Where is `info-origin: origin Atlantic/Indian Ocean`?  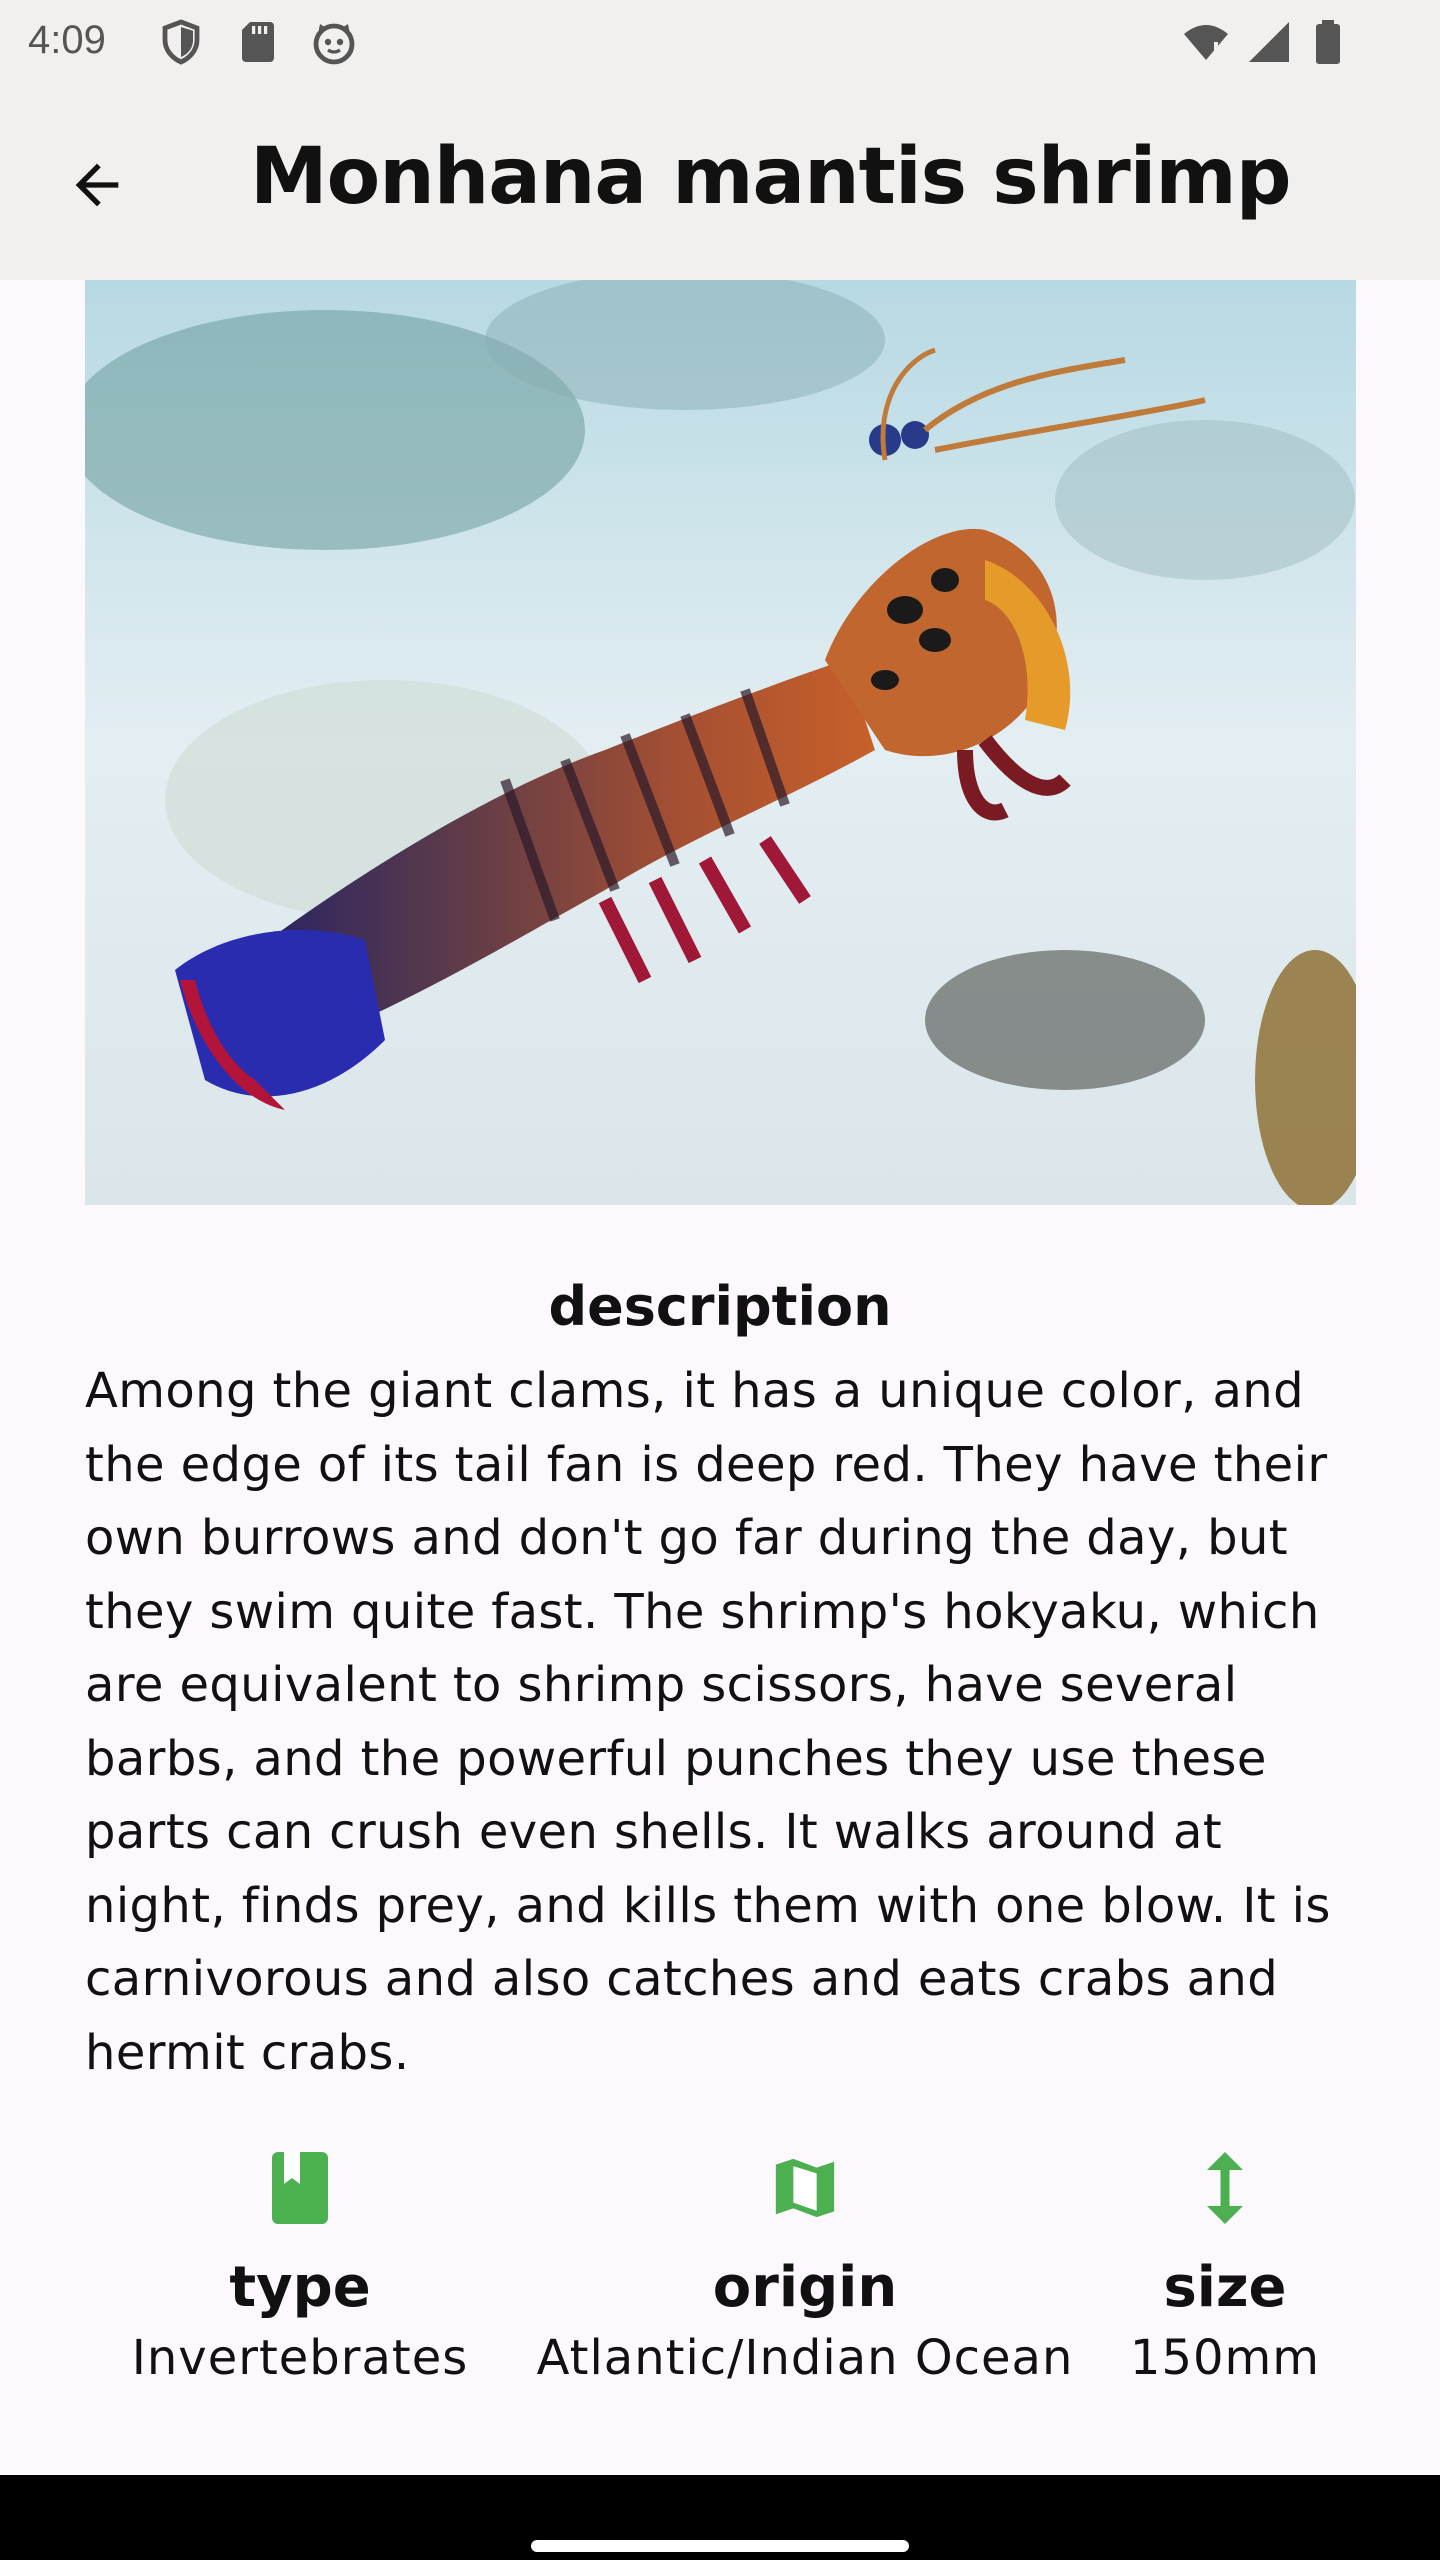
info-origin: origin Atlantic/Indian Ocean is located at coordinates (805, 2269).